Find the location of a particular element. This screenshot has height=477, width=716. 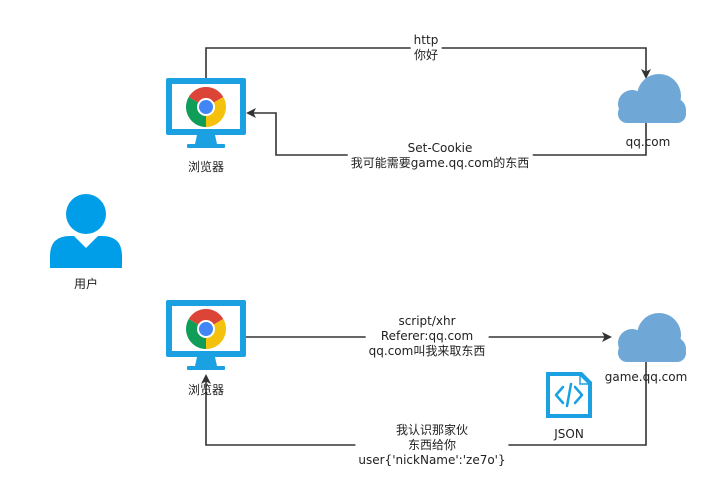

user-label: 用户 is located at coordinates (86, 284).